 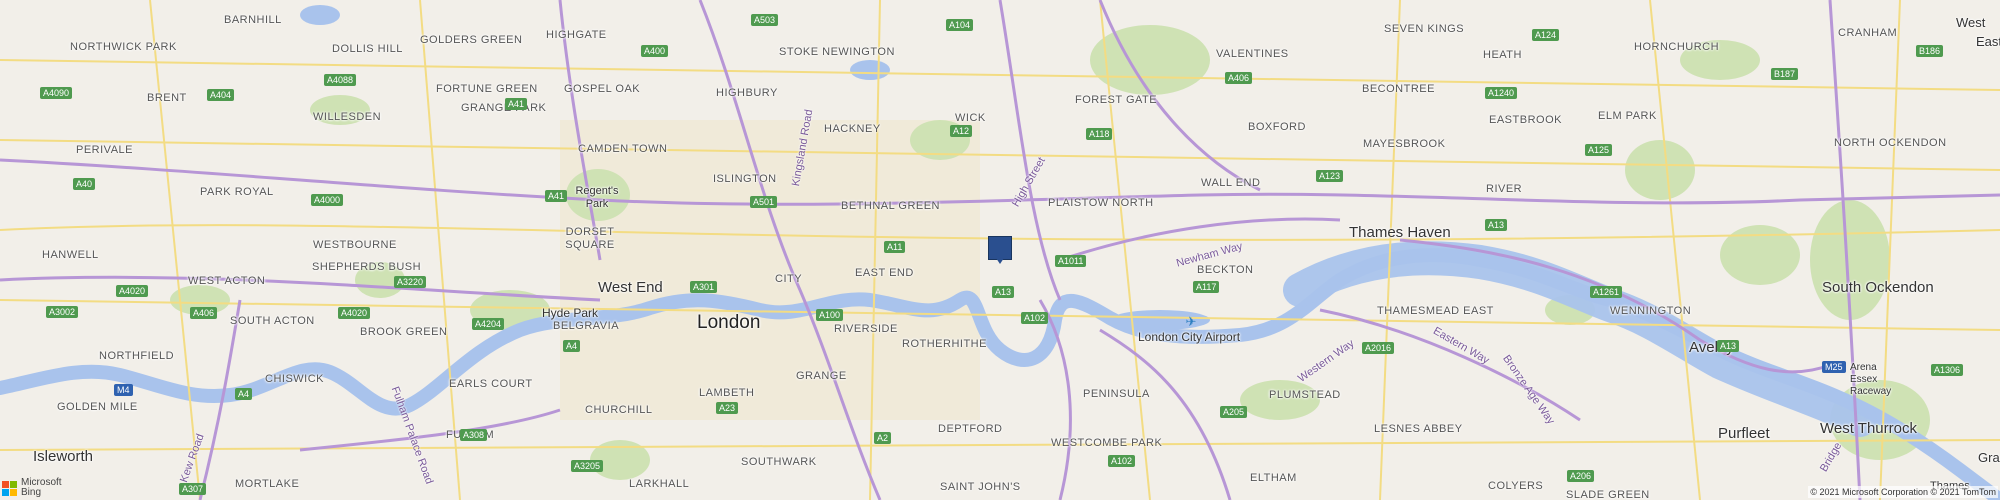 I want to click on place-label-west-end: West End, so click(x=630, y=287).